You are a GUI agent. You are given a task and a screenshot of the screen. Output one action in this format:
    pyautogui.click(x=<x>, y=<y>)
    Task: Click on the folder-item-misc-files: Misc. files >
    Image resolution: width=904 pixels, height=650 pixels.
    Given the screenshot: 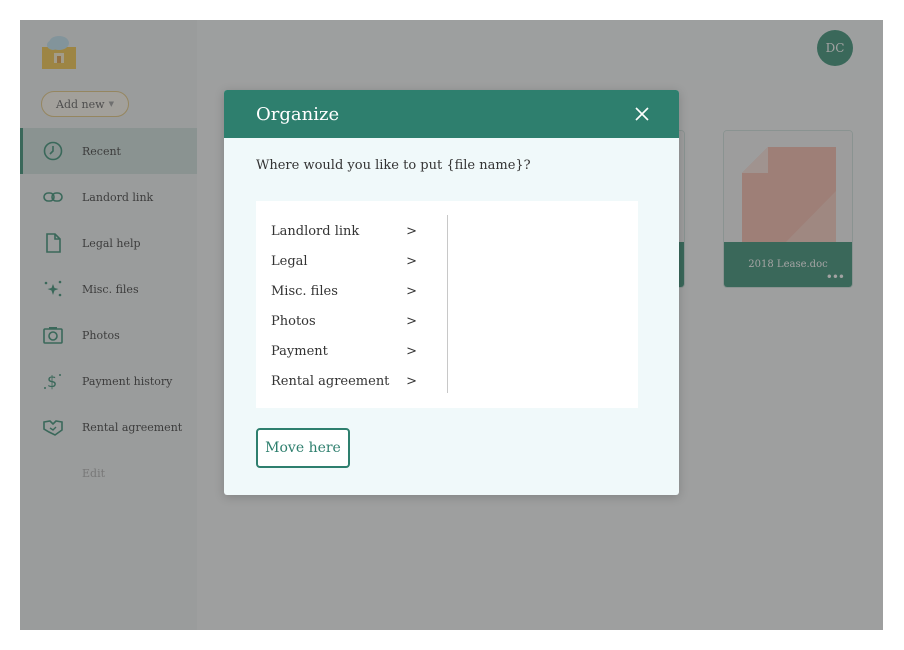 What is the action you would take?
    pyautogui.click(x=359, y=291)
    